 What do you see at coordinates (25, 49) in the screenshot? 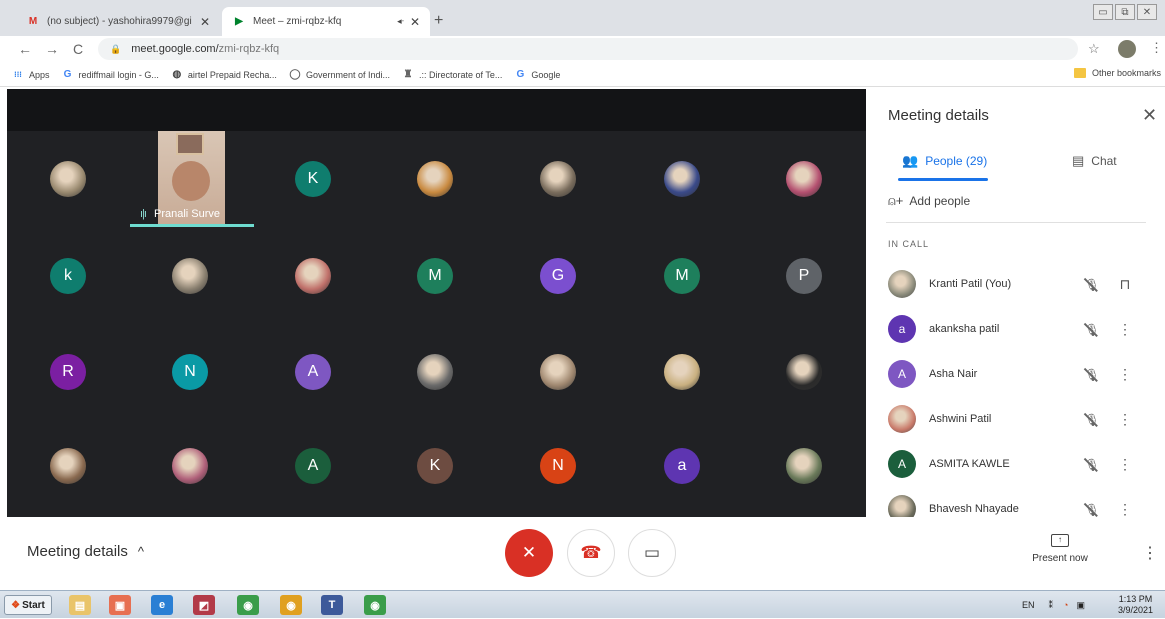
I see `back-button: ←` at bounding box center [25, 49].